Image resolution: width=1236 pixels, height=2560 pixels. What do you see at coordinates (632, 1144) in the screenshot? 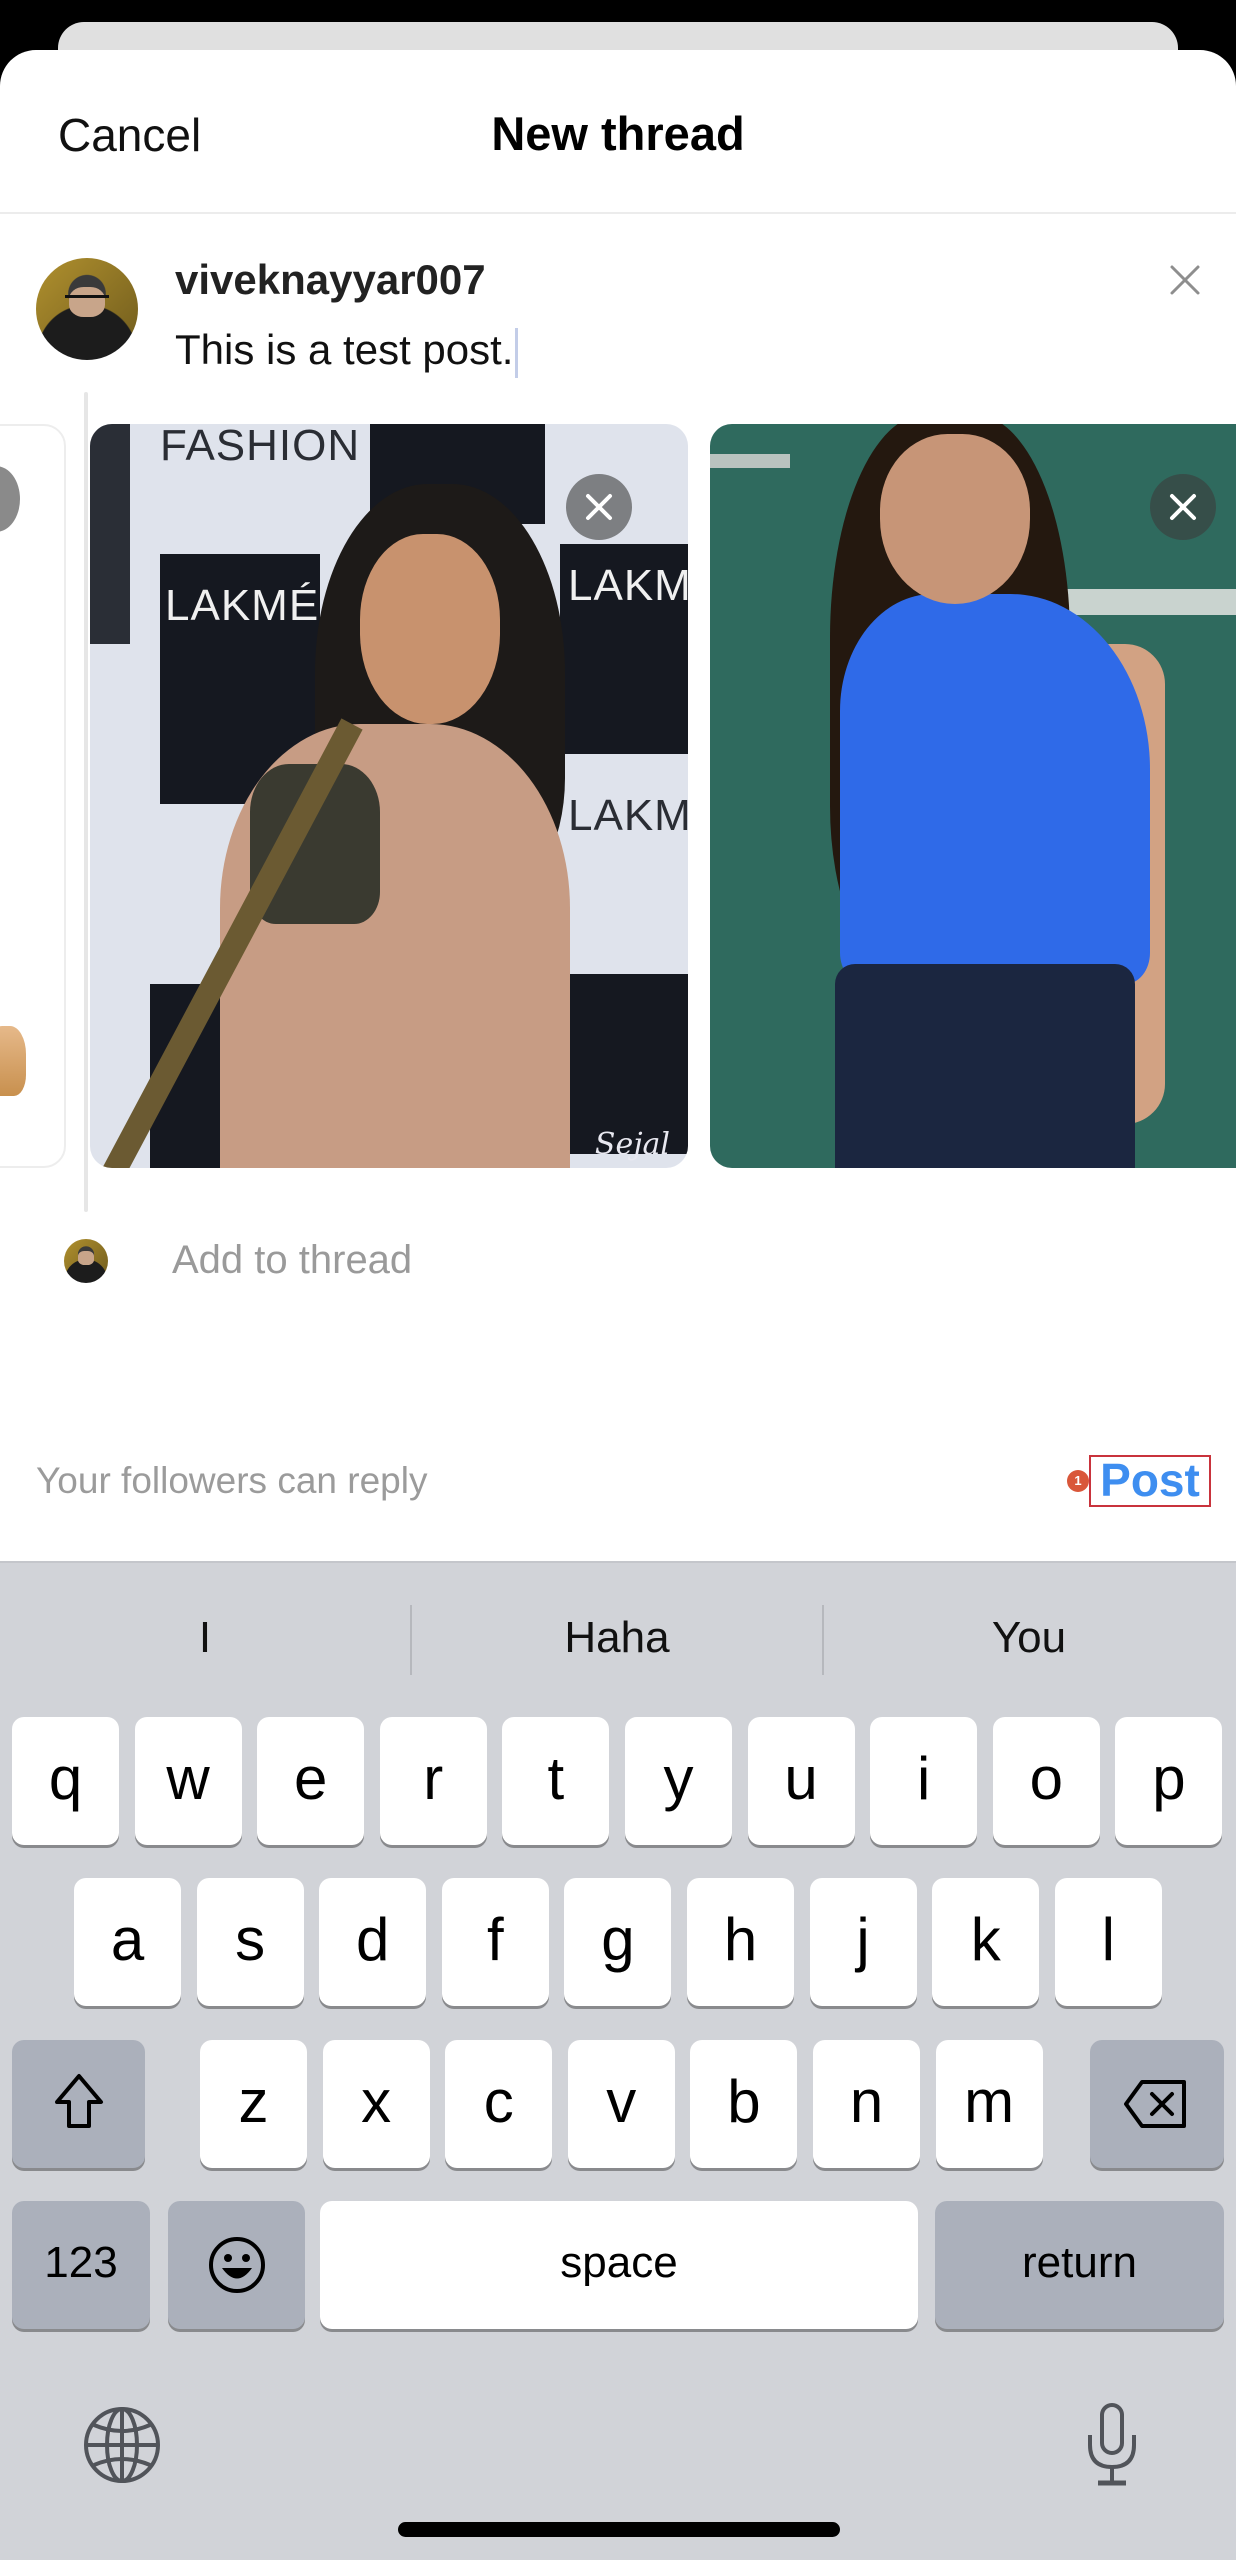
I see `watermark: Sejal` at bounding box center [632, 1144].